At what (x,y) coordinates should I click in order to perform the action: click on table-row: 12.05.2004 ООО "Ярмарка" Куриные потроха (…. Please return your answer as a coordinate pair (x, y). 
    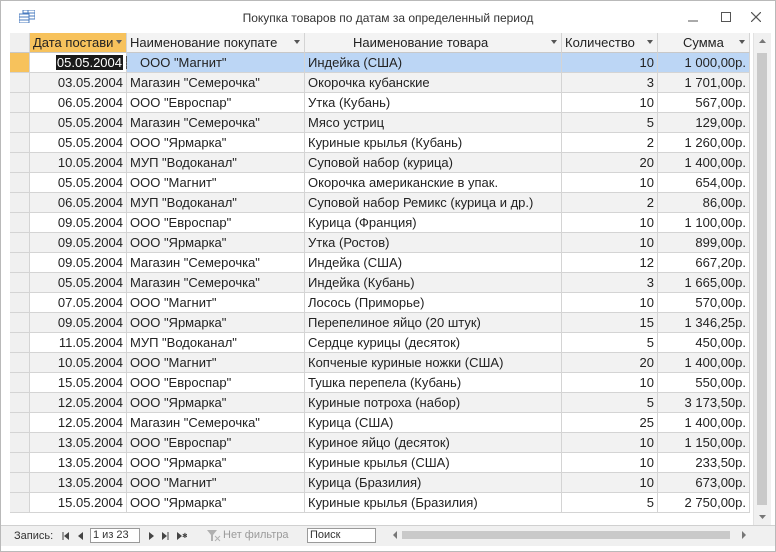
    Looking at the image, I should click on (380, 403).